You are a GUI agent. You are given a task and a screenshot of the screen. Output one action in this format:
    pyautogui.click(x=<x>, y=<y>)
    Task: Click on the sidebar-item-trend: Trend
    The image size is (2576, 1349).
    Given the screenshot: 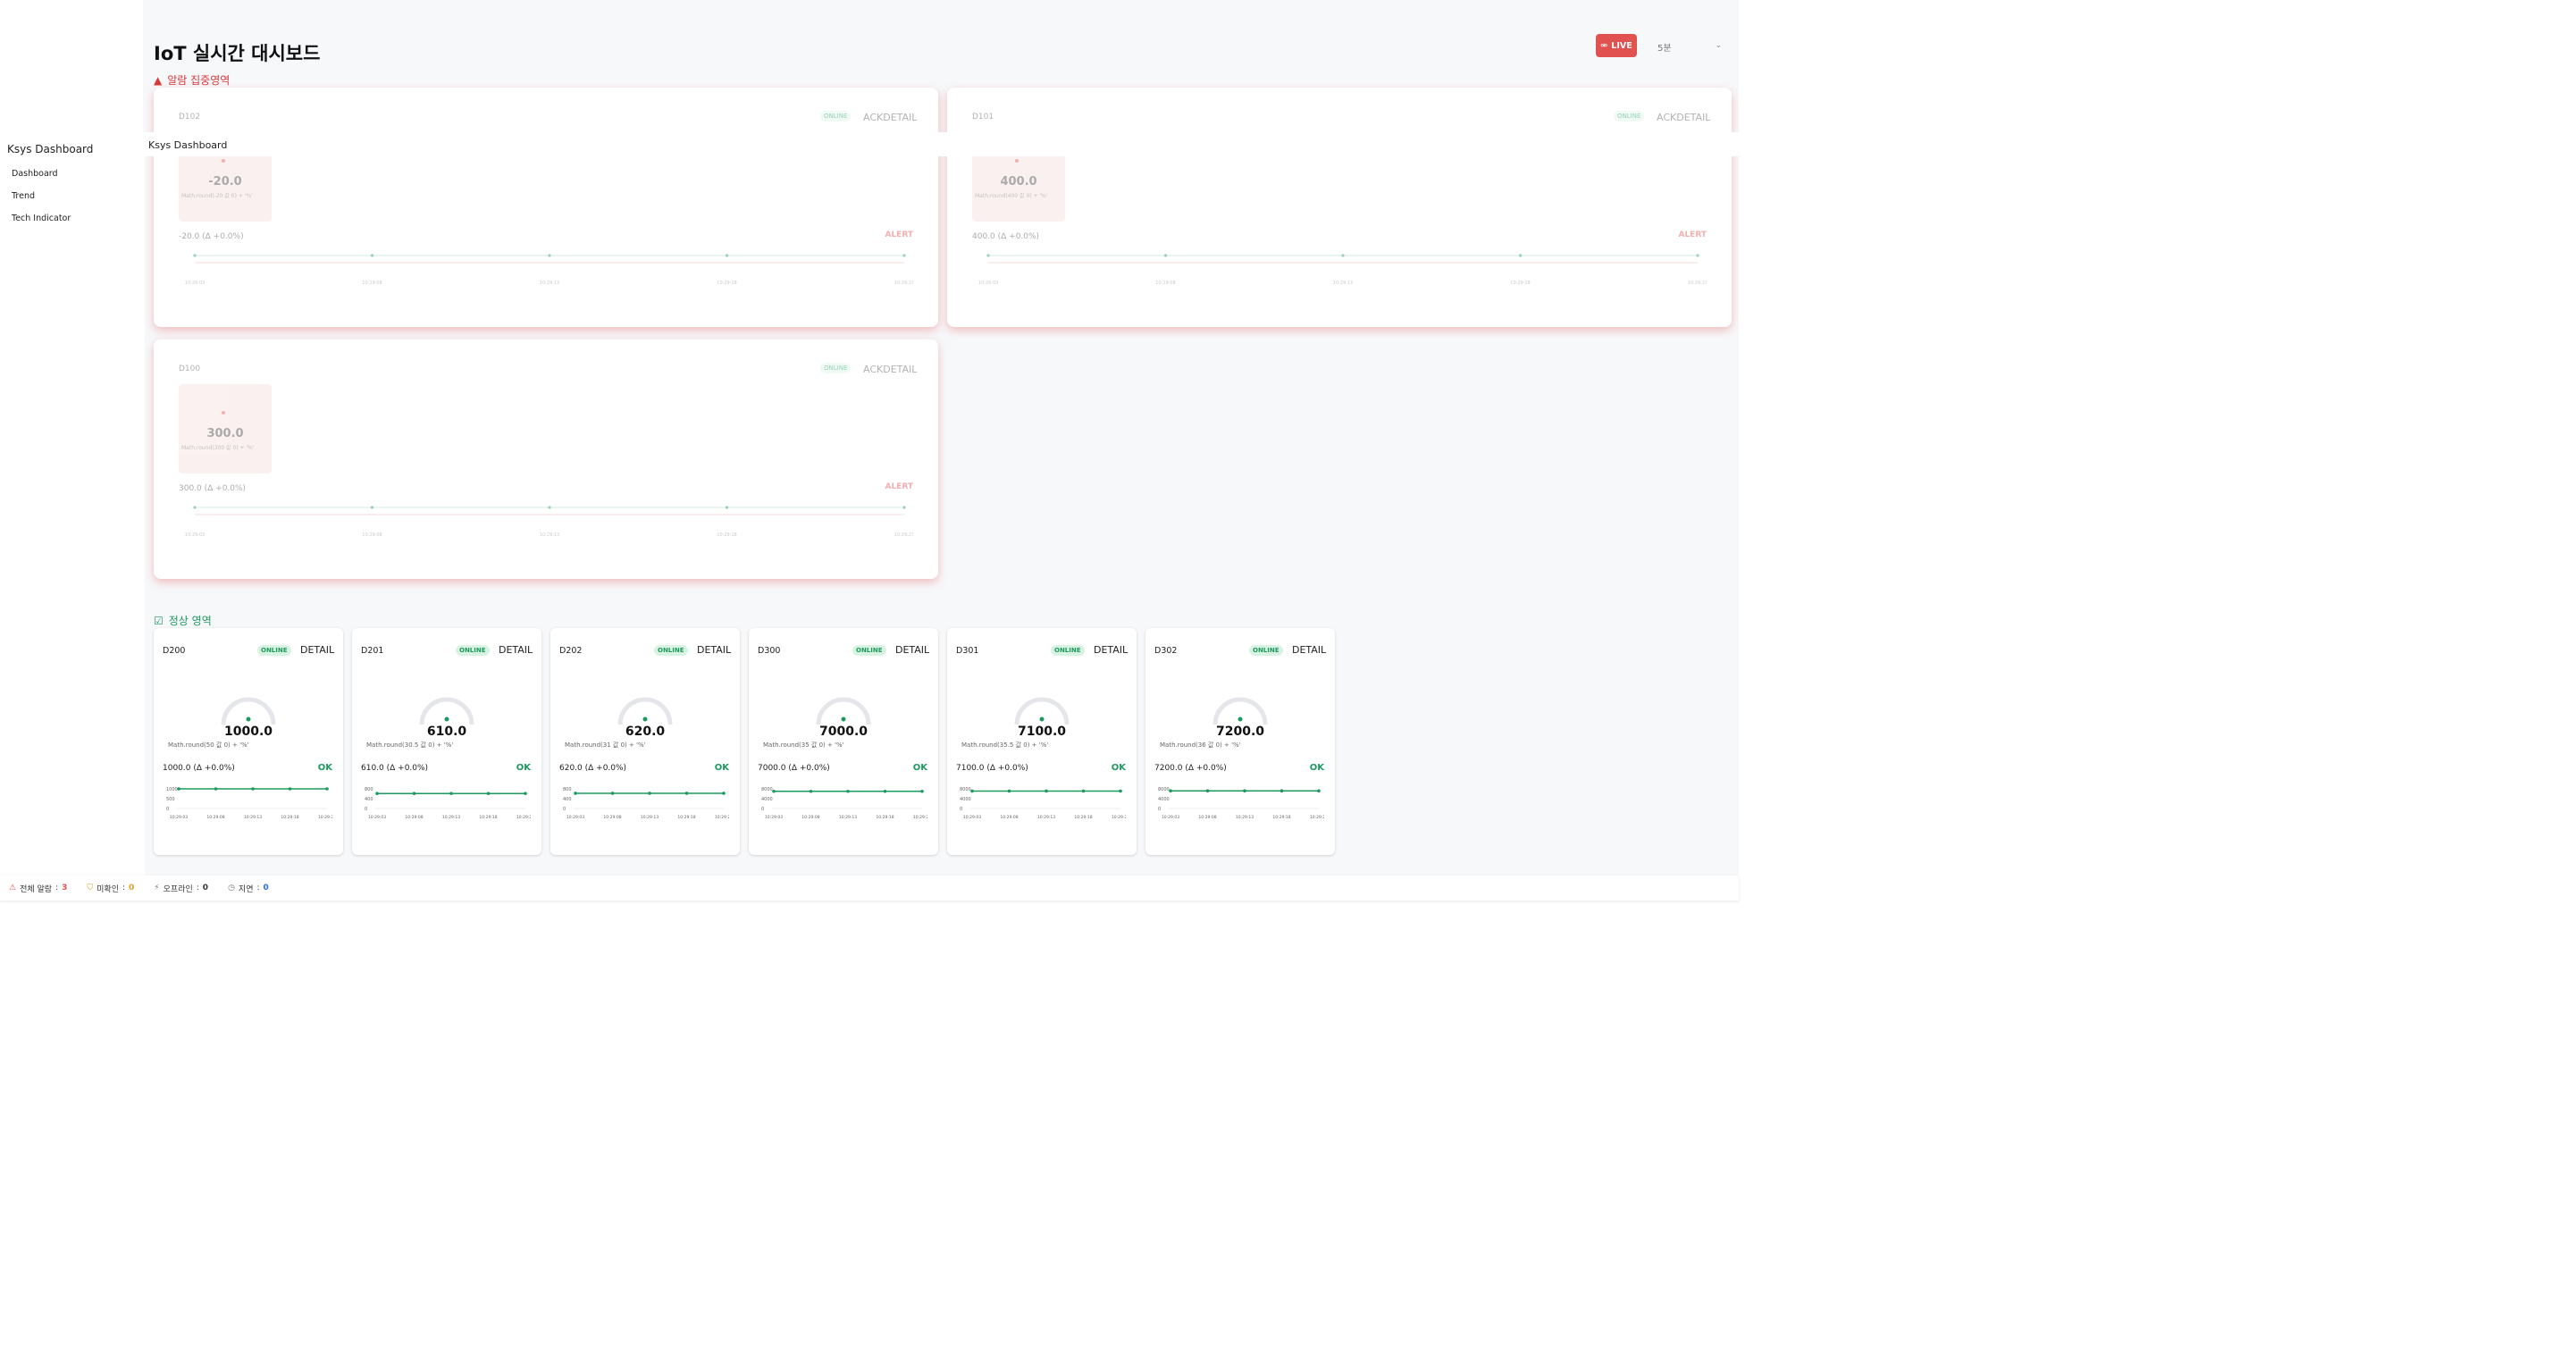 What is the action you would take?
    pyautogui.click(x=73, y=196)
    